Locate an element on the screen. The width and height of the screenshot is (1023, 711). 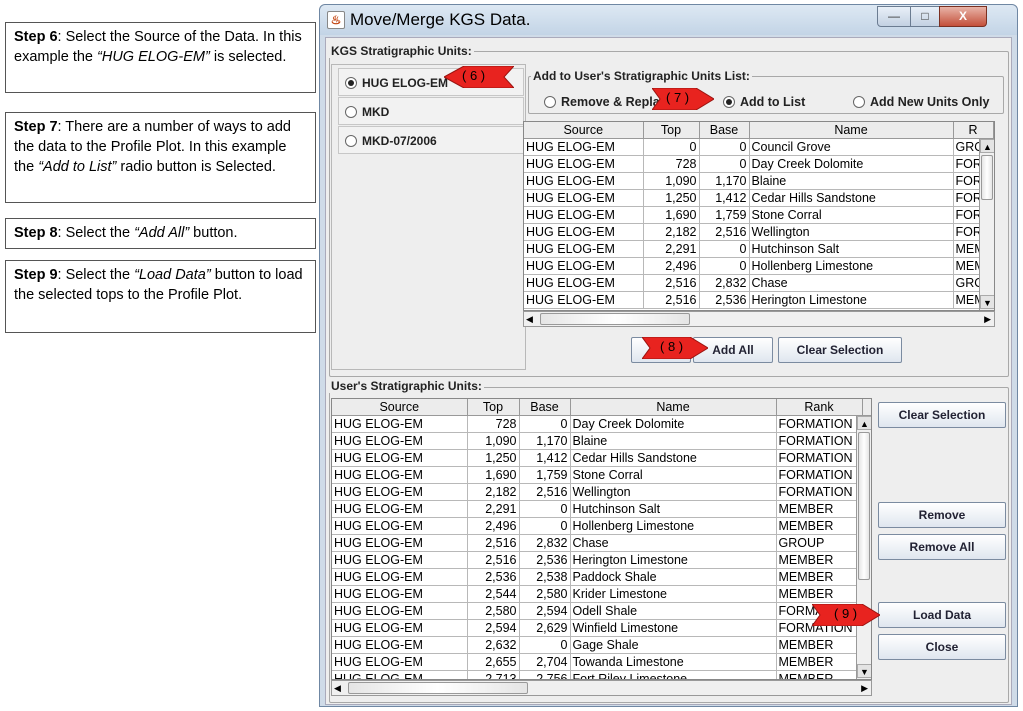
table-row: HUG ELOG-EM 1,690 1,759 Stone Corral FORM is located at coordinates (759, 215).